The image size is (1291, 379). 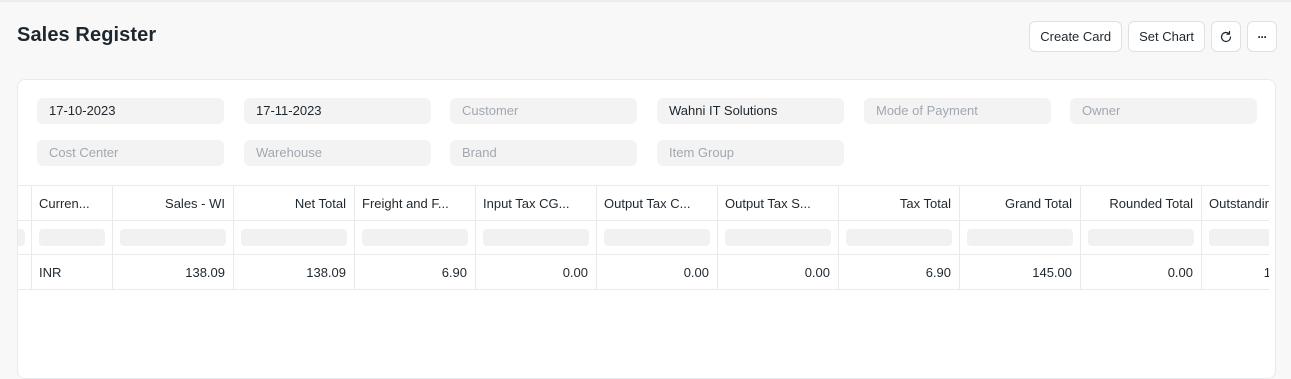 I want to click on row-index-header, so click(x=25, y=203).